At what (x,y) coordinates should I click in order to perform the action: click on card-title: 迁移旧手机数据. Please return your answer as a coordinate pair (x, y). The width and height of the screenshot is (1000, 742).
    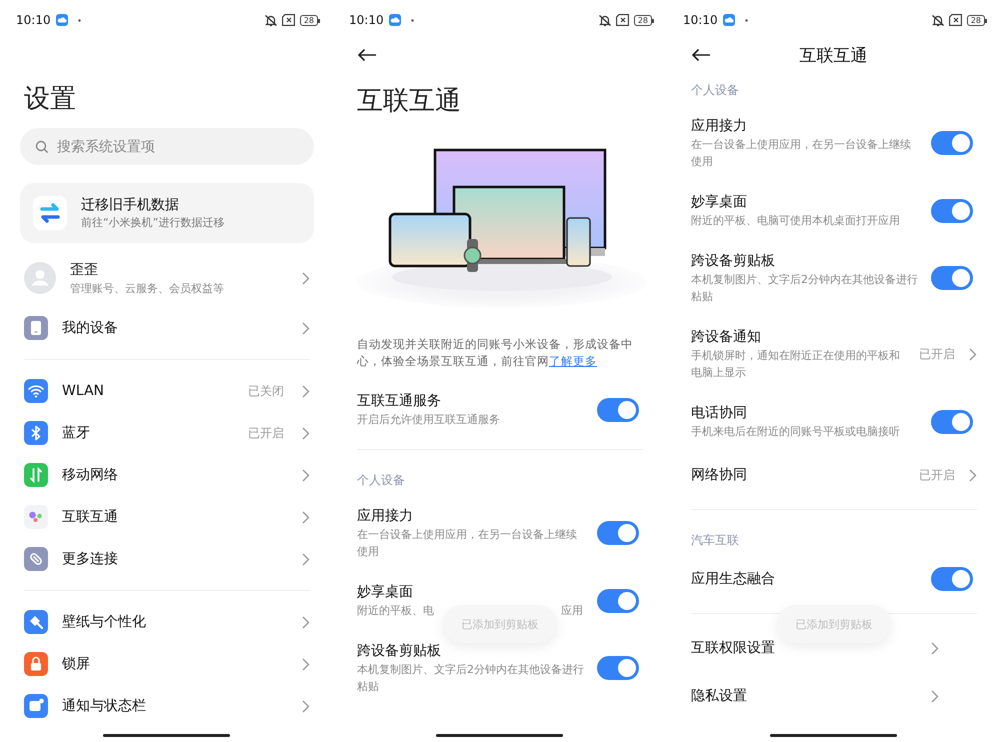
    Looking at the image, I should click on (130, 205).